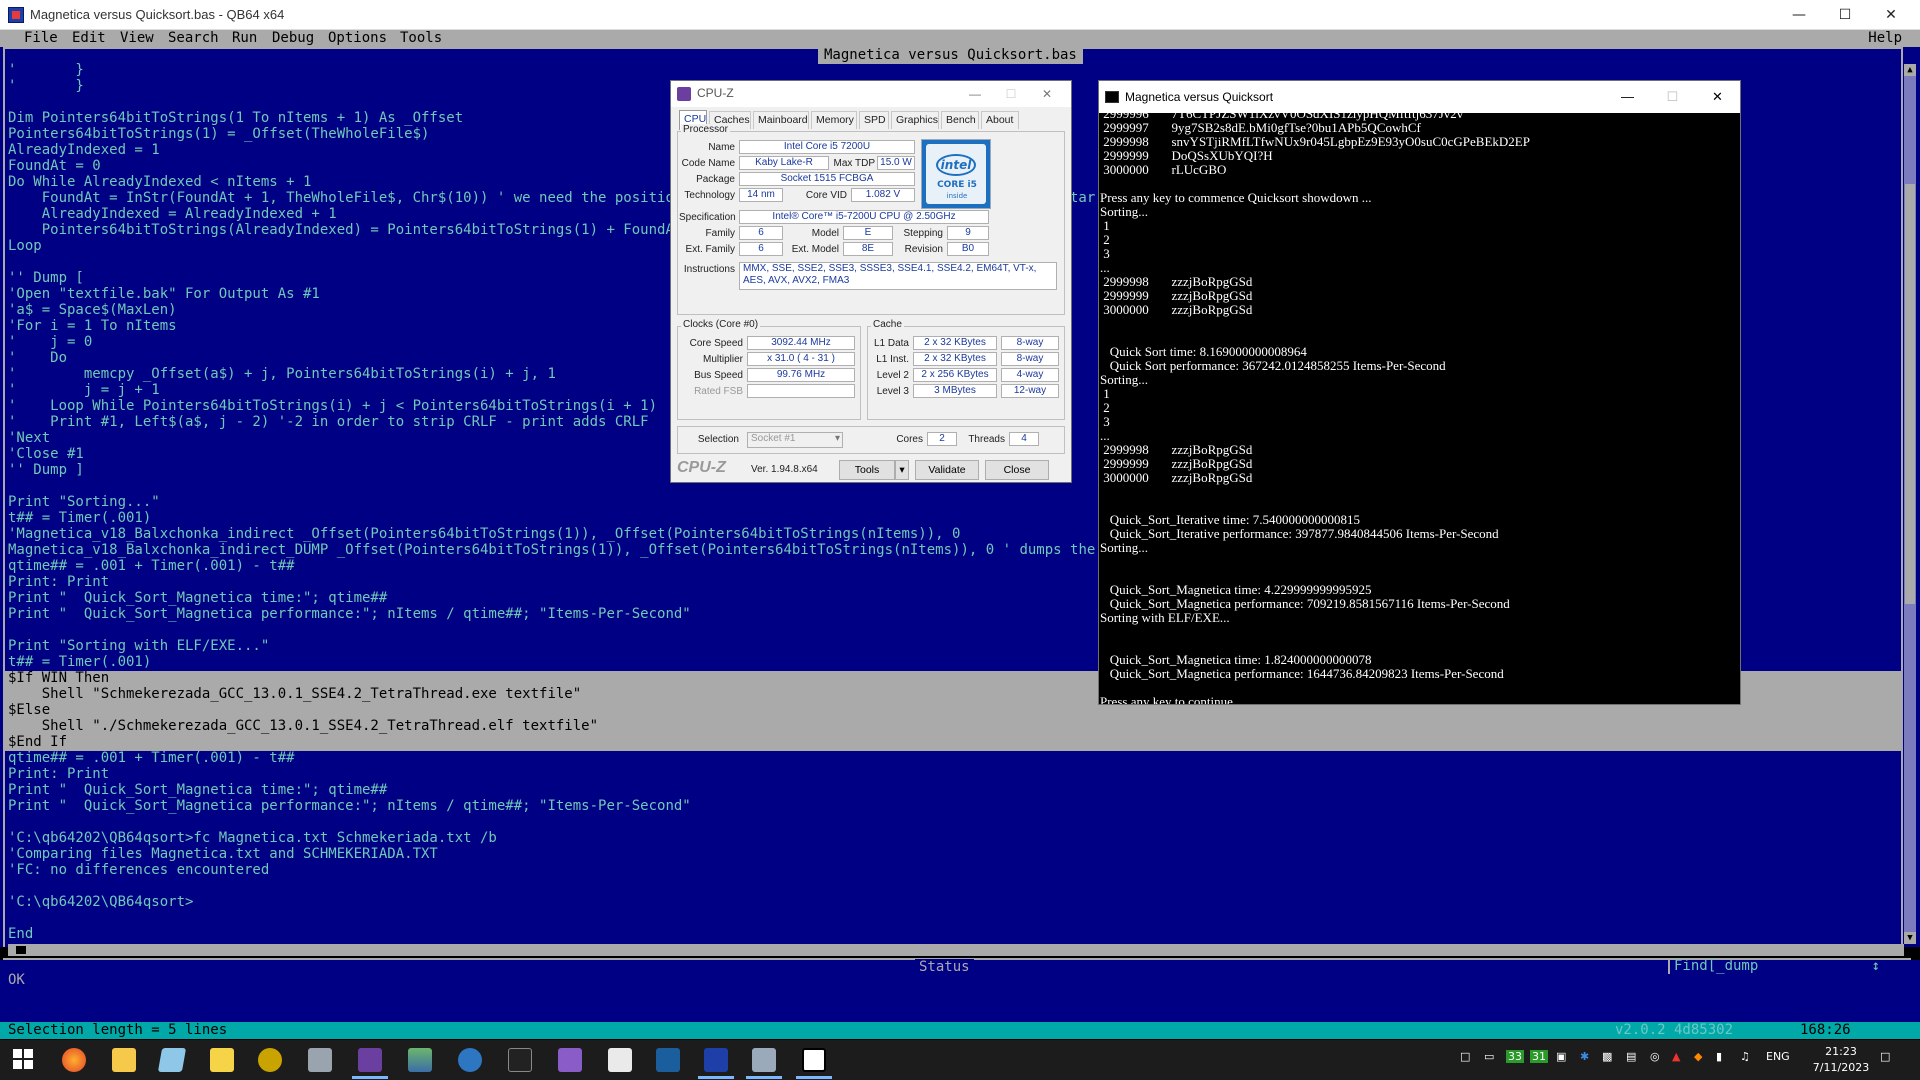 This screenshot has width=1920, height=1080. Describe the element at coordinates (1841, 1060) in the screenshot. I see `taskbar-clock: 21:23 7/11/2023` at that location.